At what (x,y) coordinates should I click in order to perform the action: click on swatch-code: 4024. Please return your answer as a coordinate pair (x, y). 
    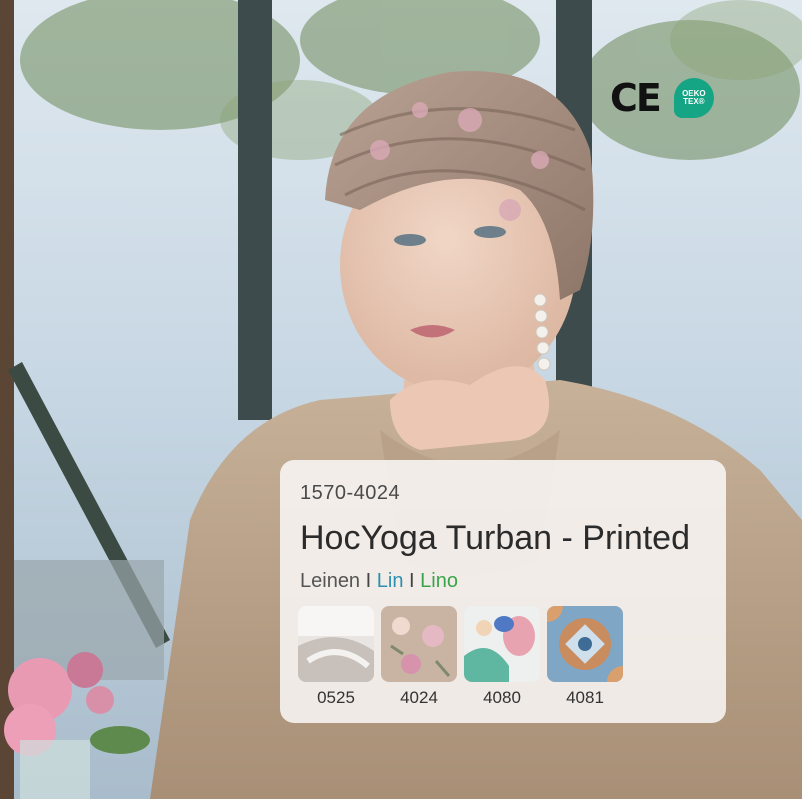
    Looking at the image, I should click on (419, 697).